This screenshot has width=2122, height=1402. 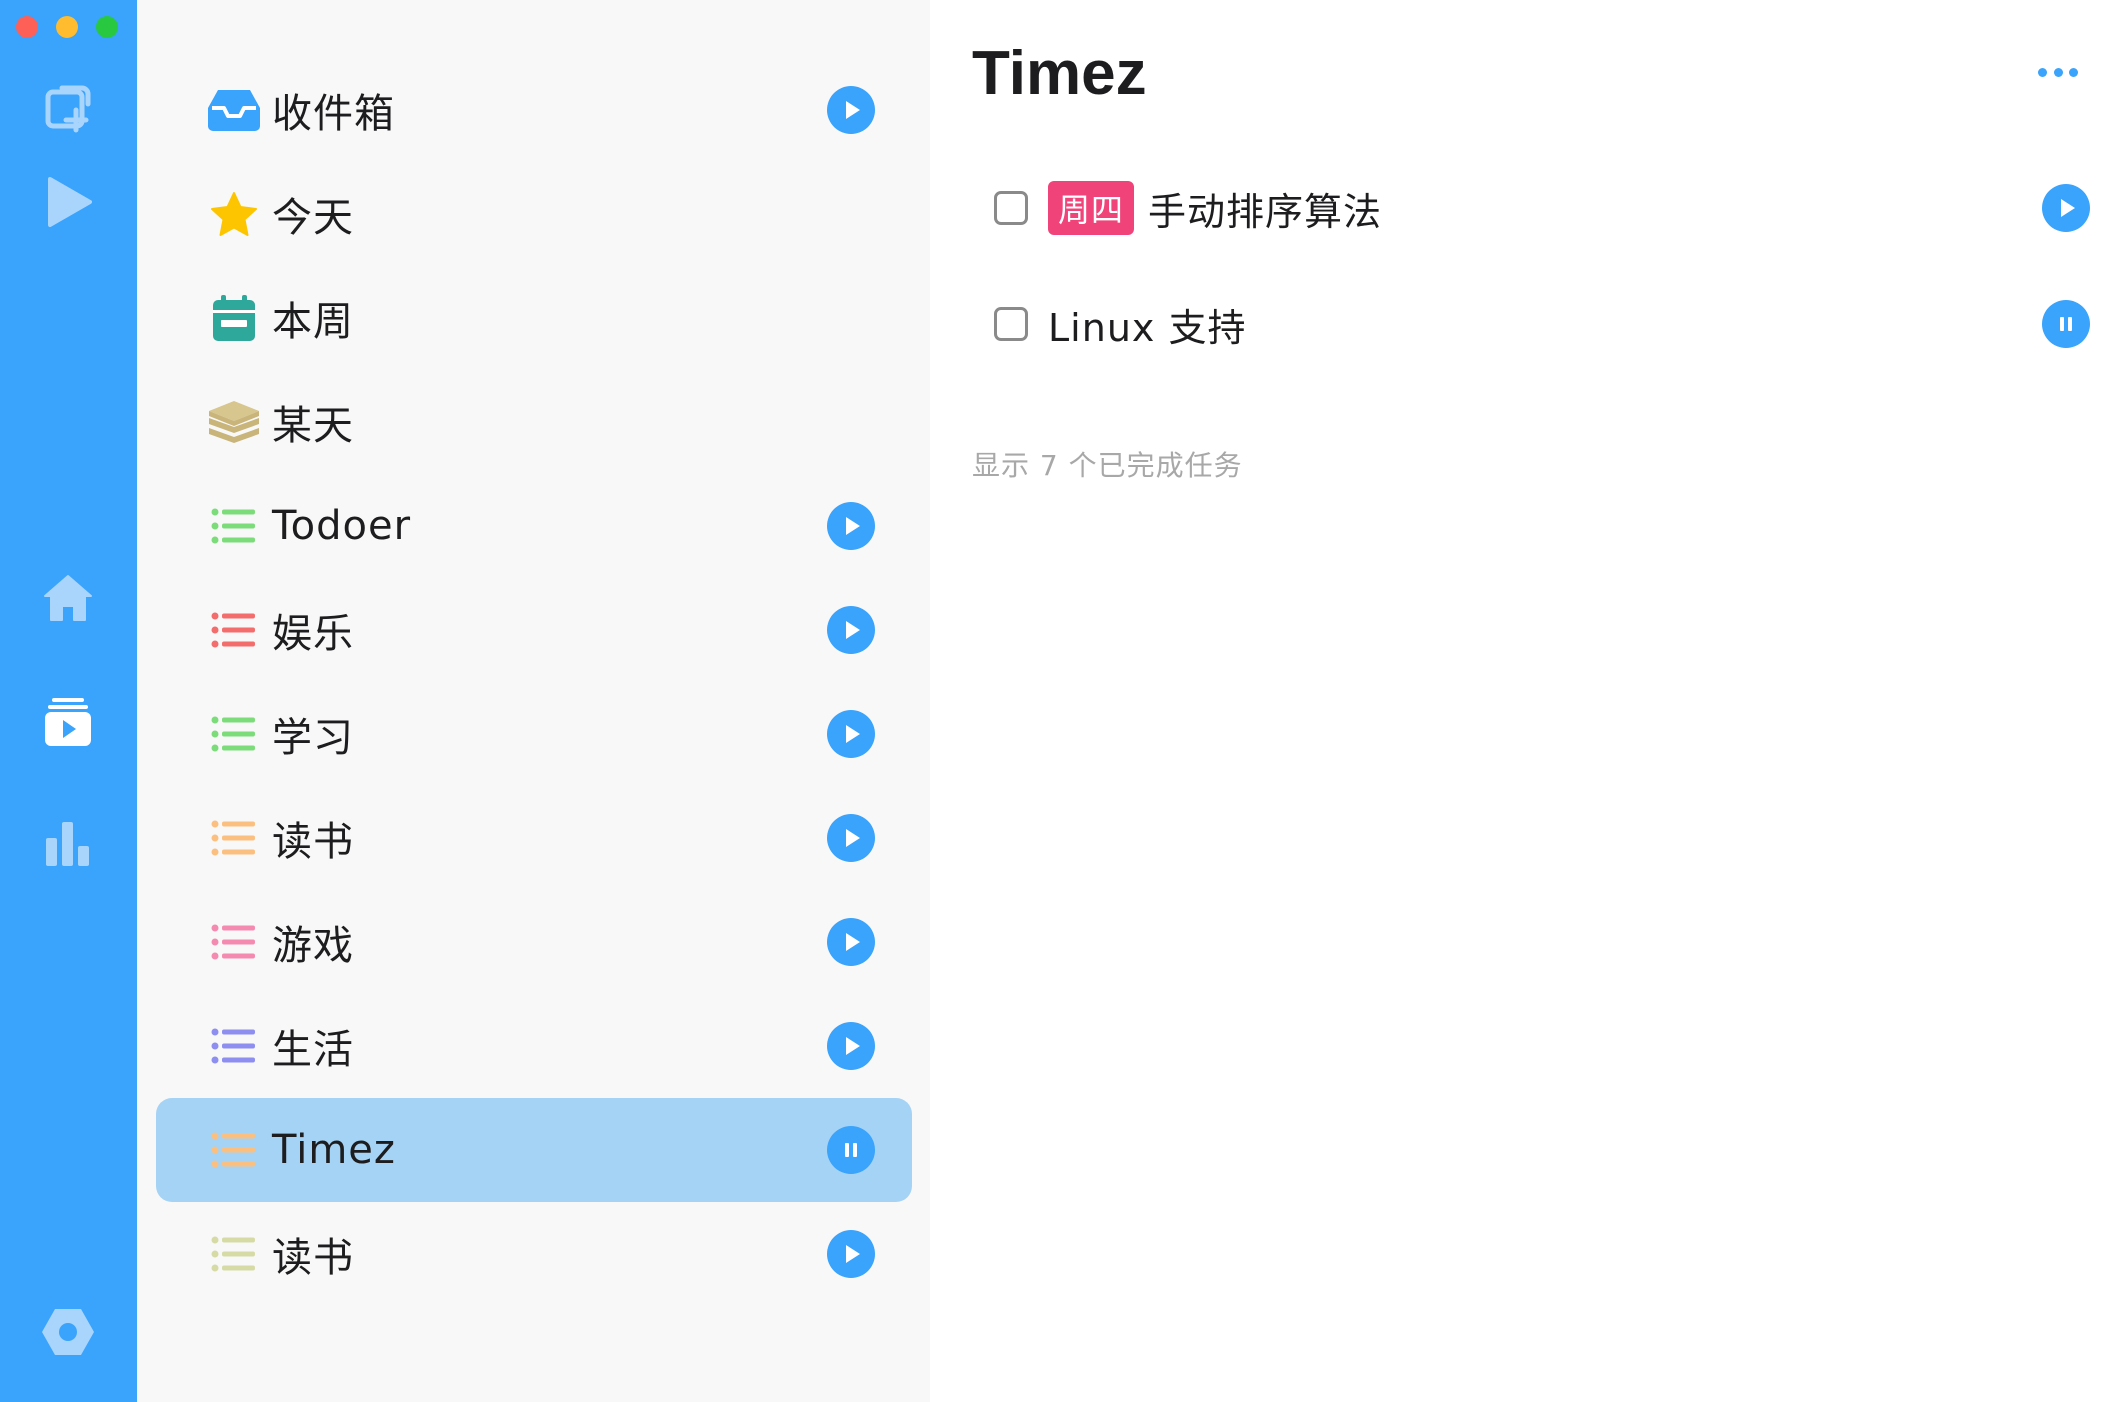 What do you see at coordinates (534, 1046) in the screenshot?
I see `sidebar-item-life: 生活` at bounding box center [534, 1046].